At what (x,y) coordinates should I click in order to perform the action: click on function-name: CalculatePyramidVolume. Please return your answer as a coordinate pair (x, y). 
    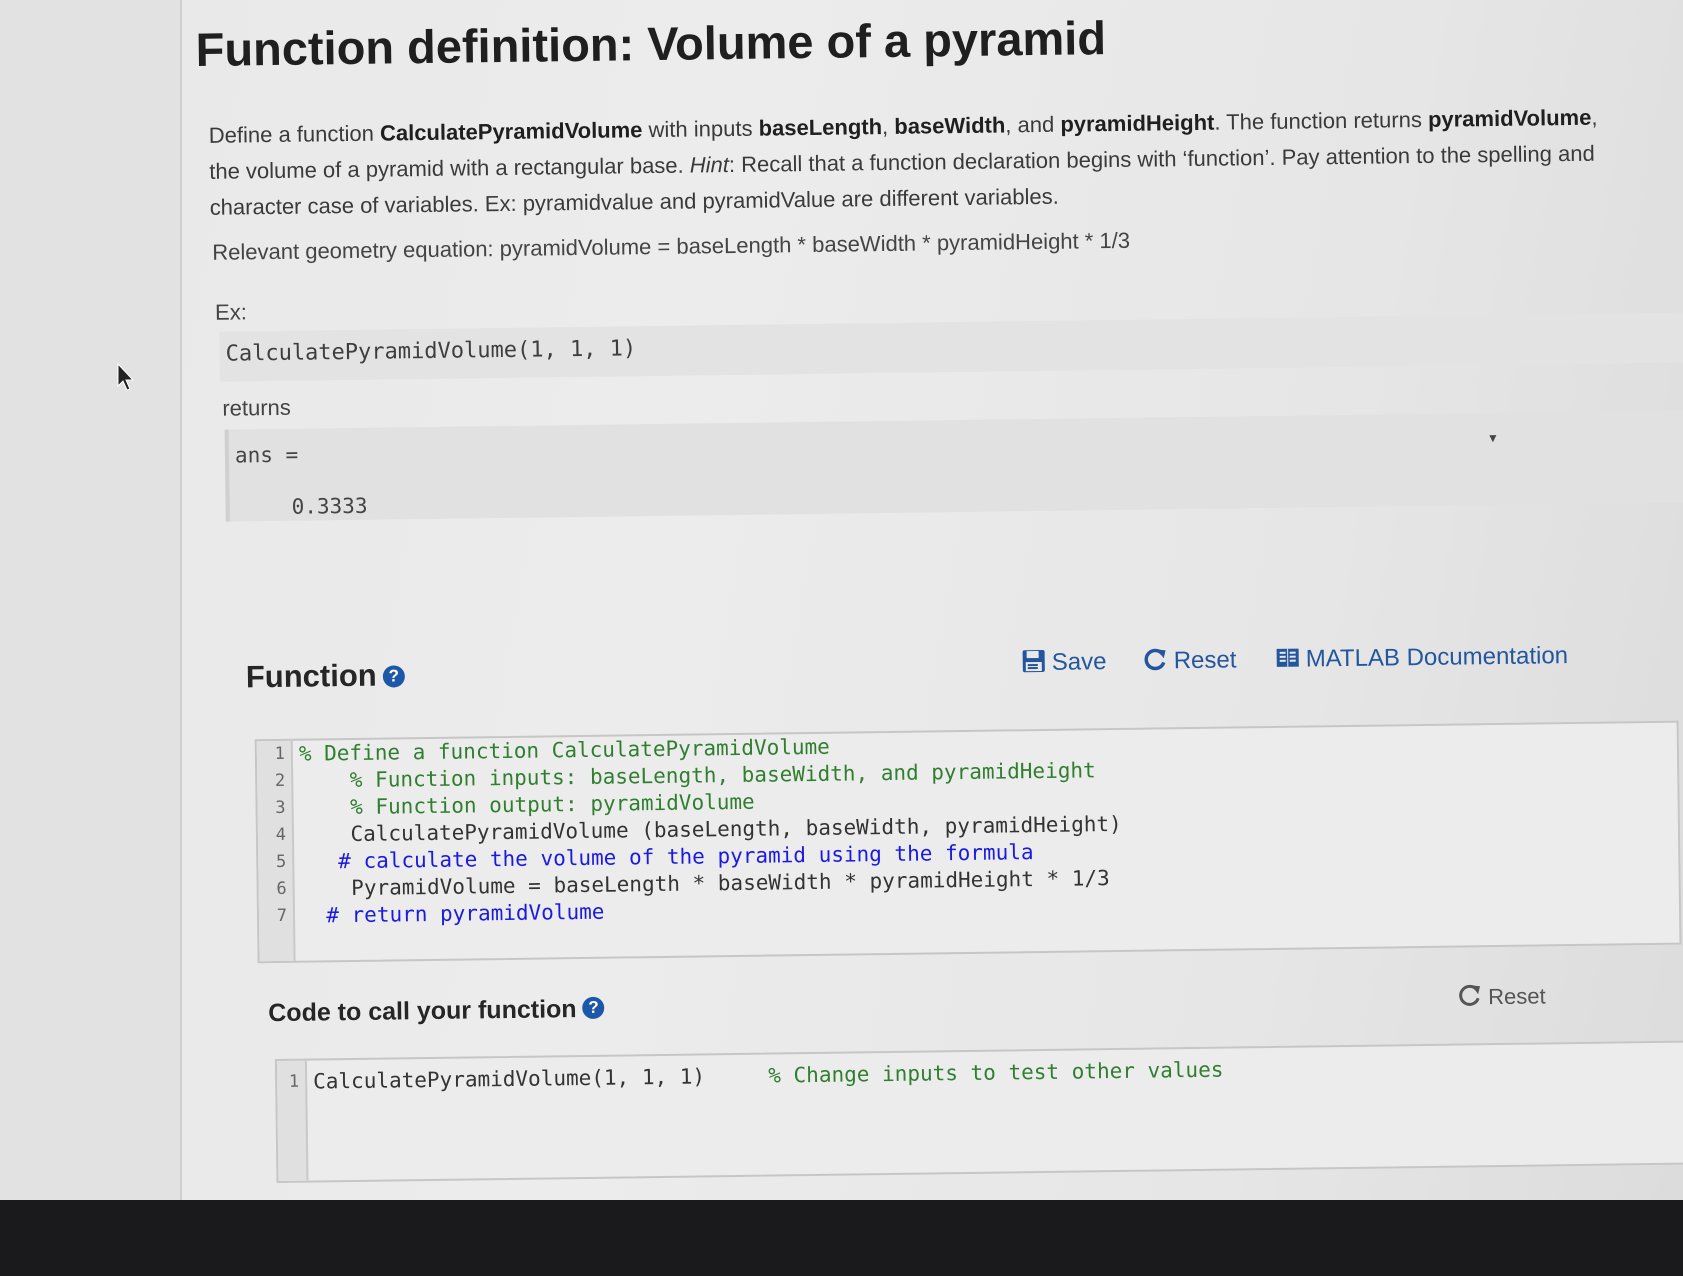
    Looking at the image, I should click on (511, 131).